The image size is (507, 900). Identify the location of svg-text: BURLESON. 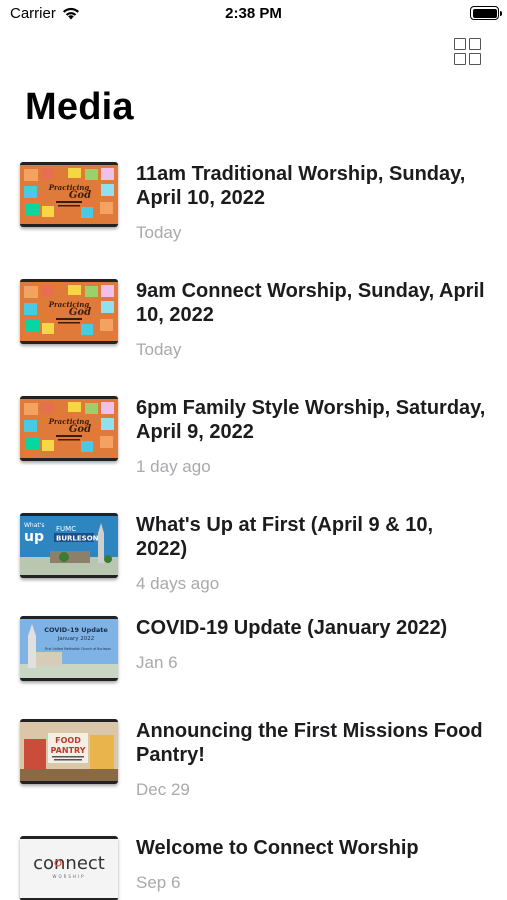
(77, 539).